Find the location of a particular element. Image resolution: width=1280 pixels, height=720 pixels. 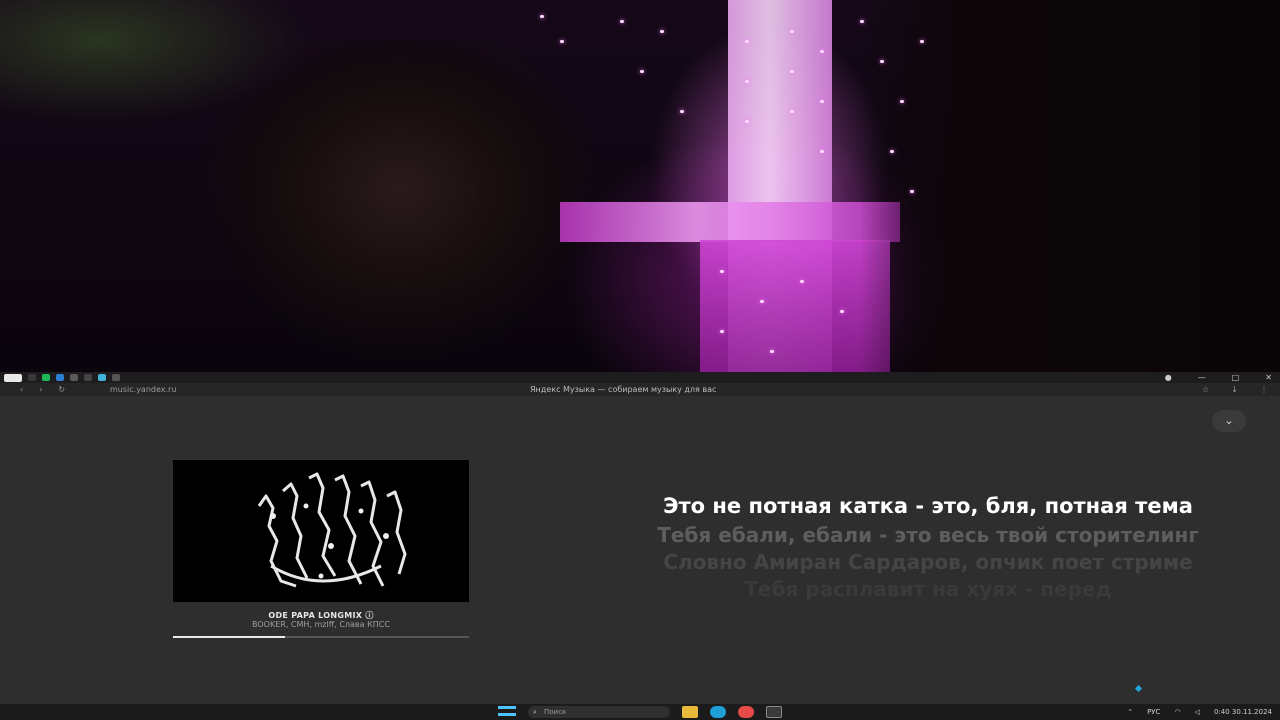

edge-icon is located at coordinates (718, 712).